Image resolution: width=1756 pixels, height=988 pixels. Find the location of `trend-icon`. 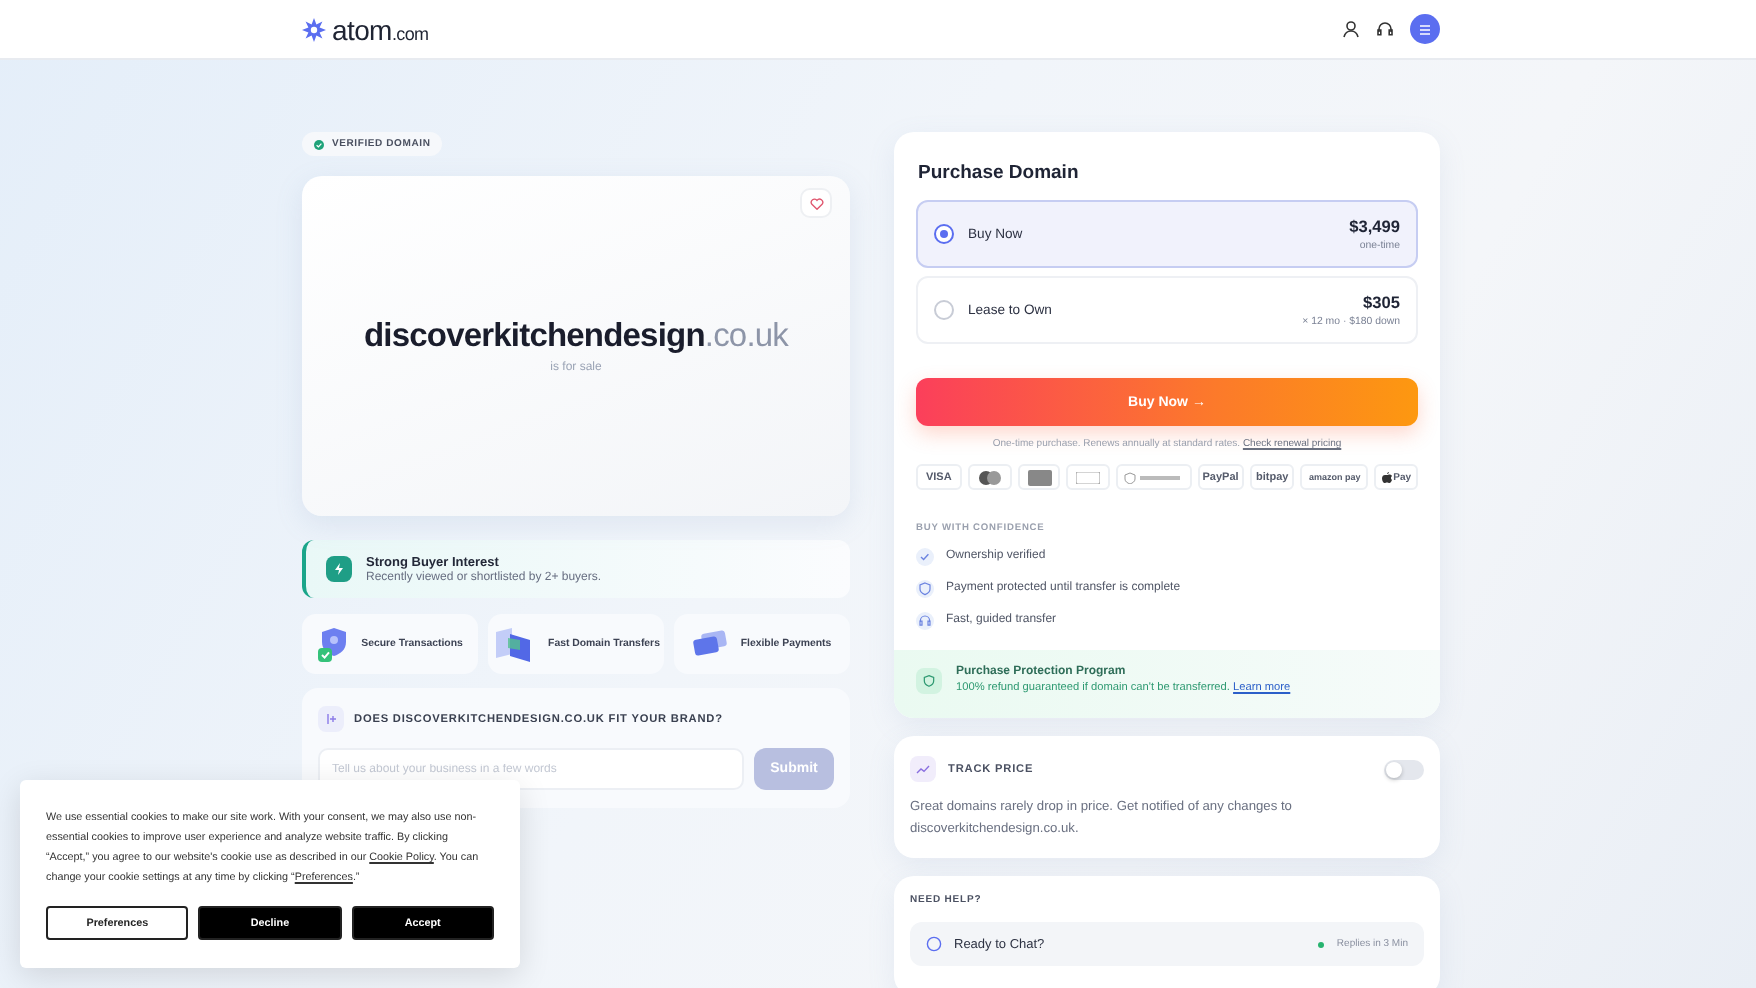

trend-icon is located at coordinates (923, 769).